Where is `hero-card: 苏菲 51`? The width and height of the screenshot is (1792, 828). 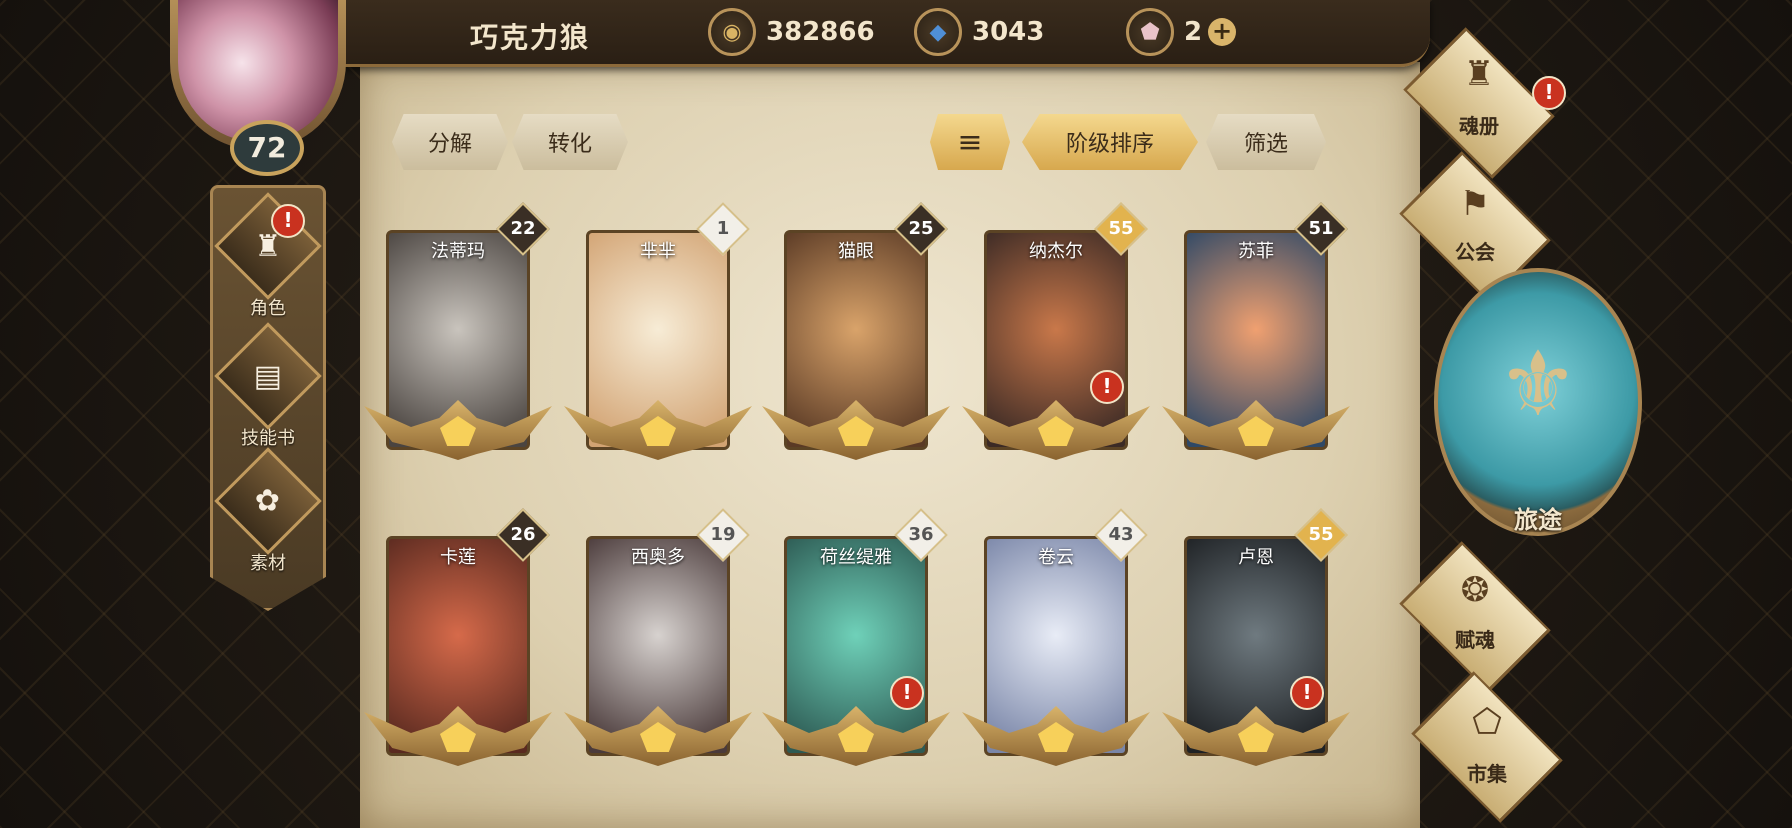 hero-card: 苏菲 51 is located at coordinates (1256, 341).